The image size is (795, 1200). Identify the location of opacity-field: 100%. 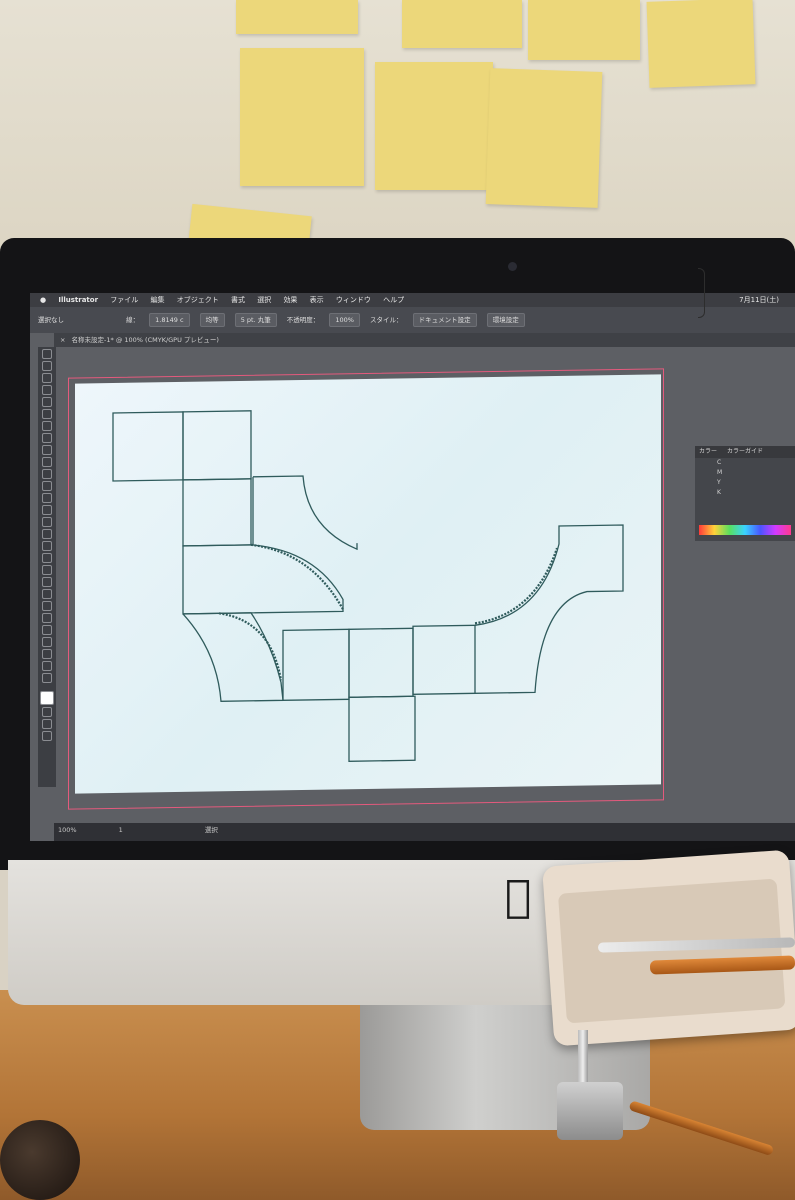
(344, 320).